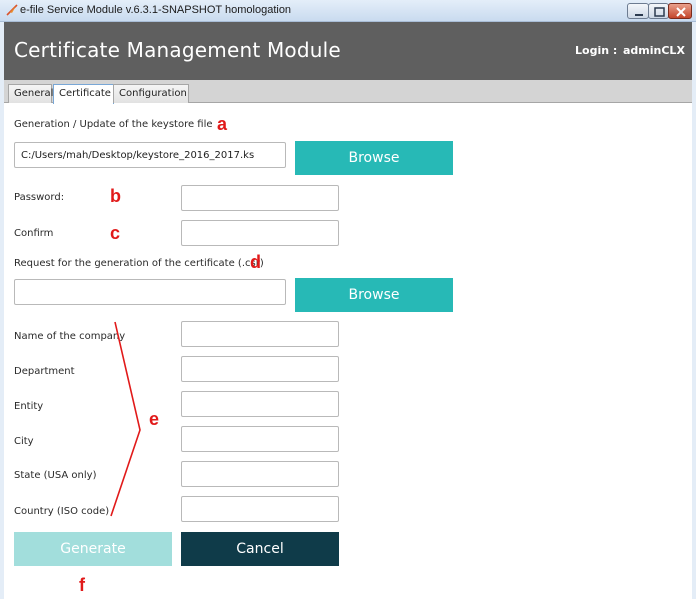 This screenshot has width=696, height=599. Describe the element at coordinates (62, 511) in the screenshot. I see `country-label: Country (ISO code)` at that location.